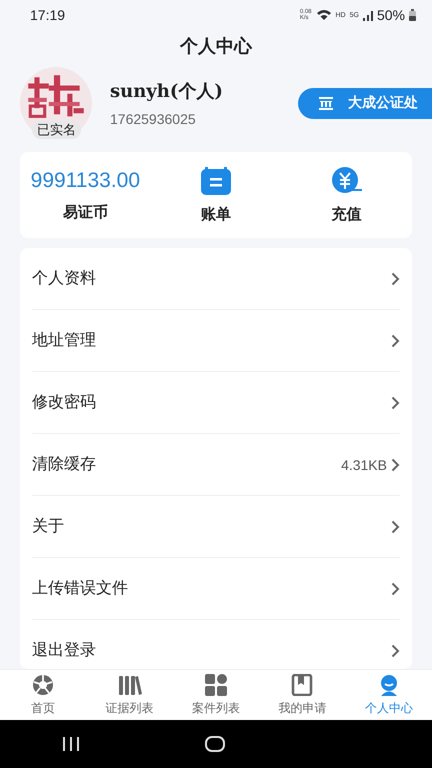 Image resolution: width=432 pixels, height=768 pixels. What do you see at coordinates (216, 46) in the screenshot?
I see `page-title: 个人中心` at bounding box center [216, 46].